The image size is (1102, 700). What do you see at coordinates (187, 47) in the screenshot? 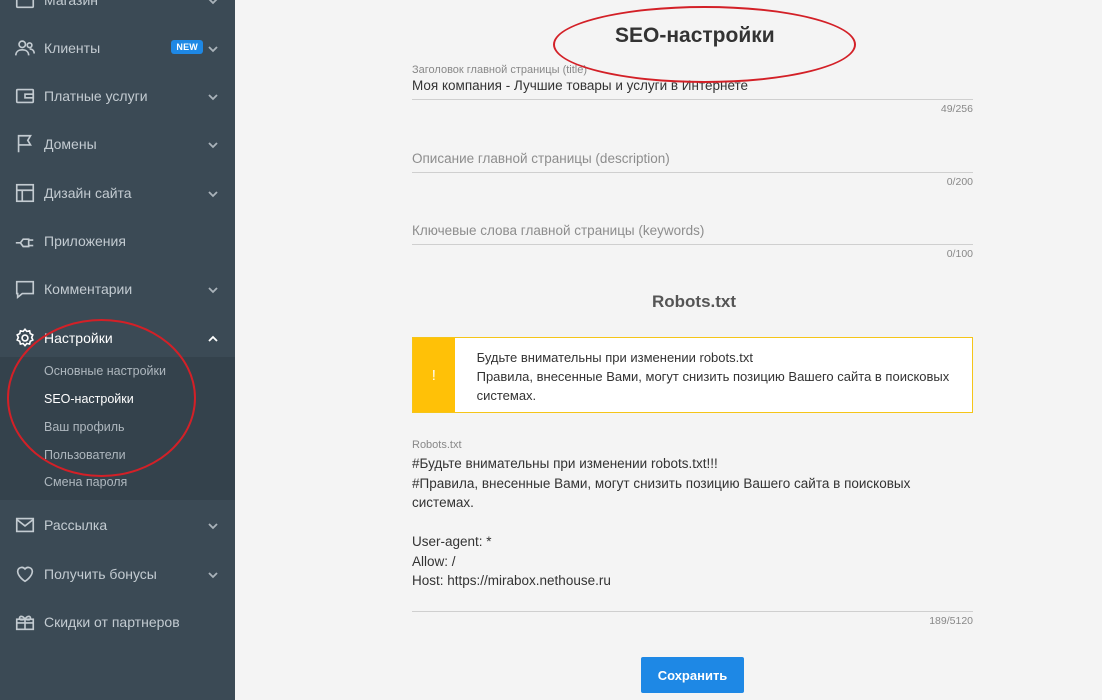
I see `new-badge: NEW` at bounding box center [187, 47].